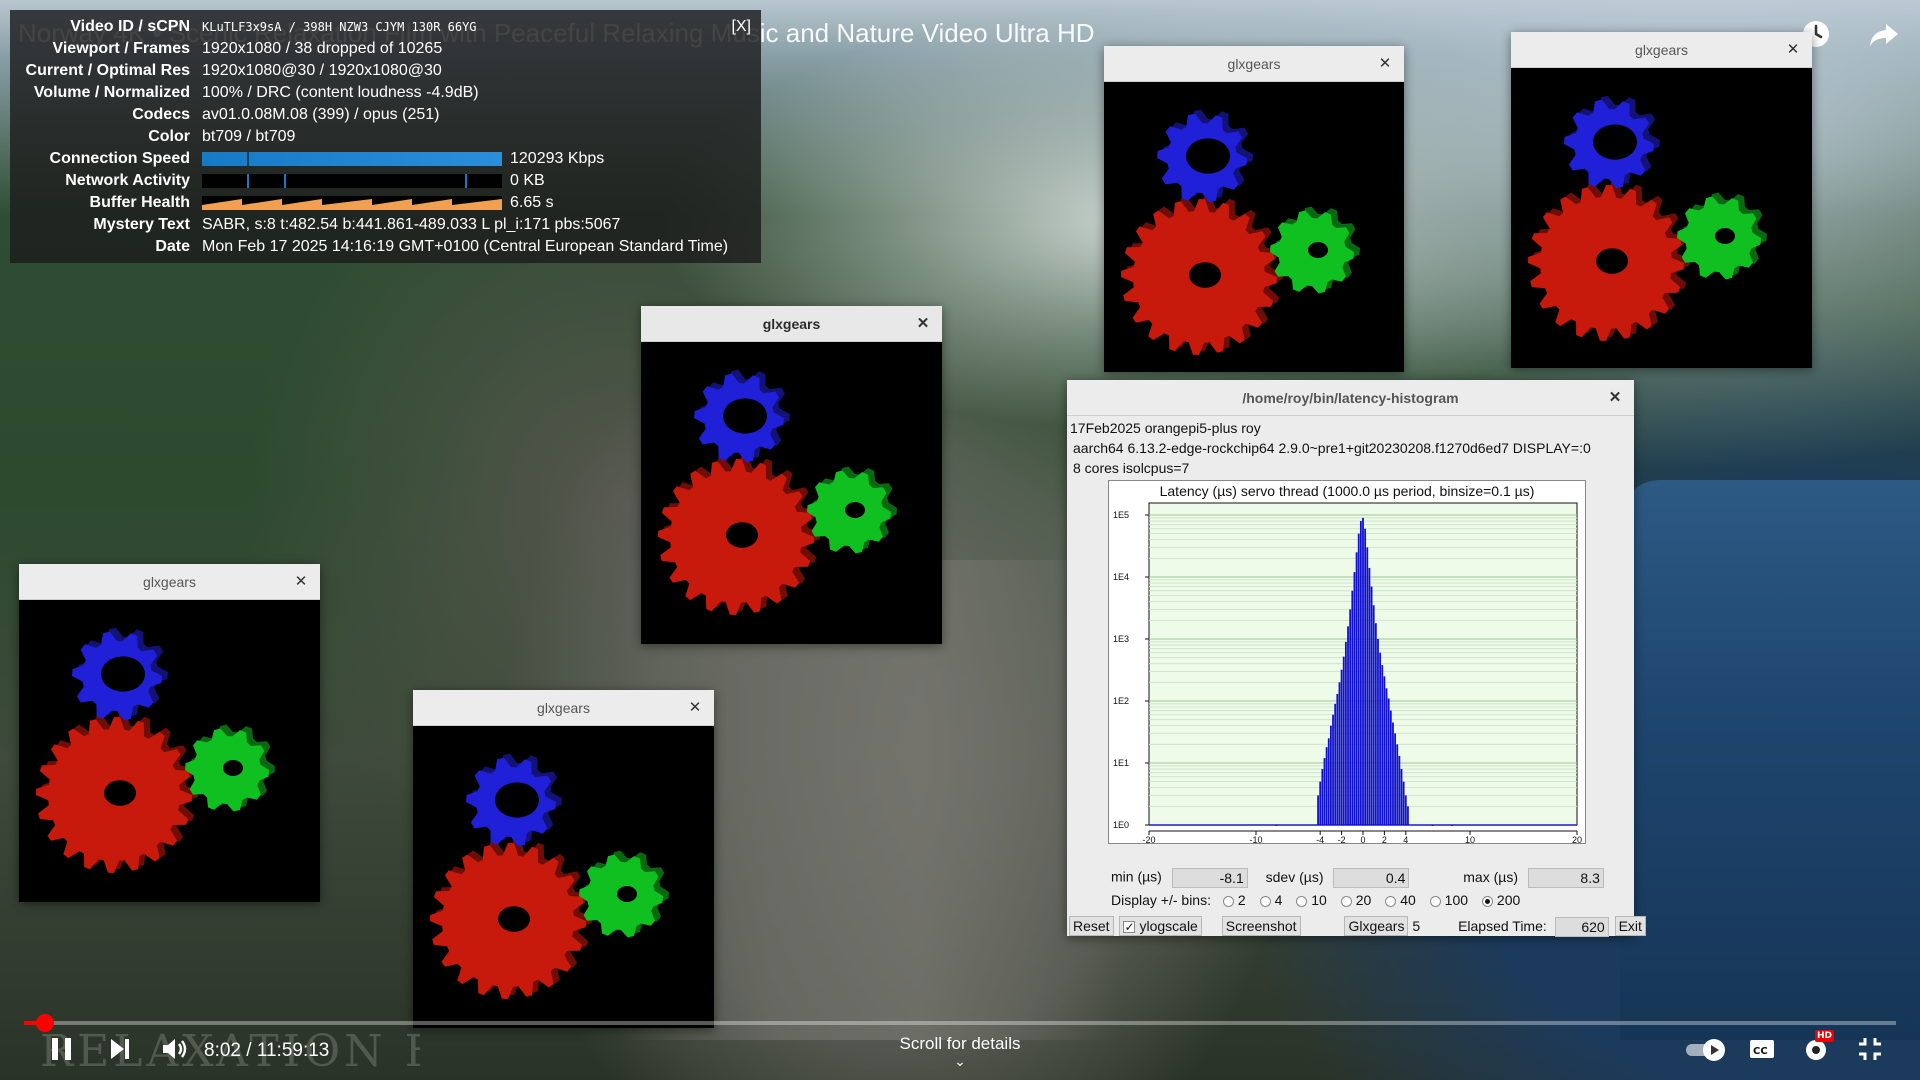 Image resolution: width=1920 pixels, height=1080 pixels. Describe the element at coordinates (1261, 926) in the screenshot. I see `screenshot-button: Screenshot` at that location.